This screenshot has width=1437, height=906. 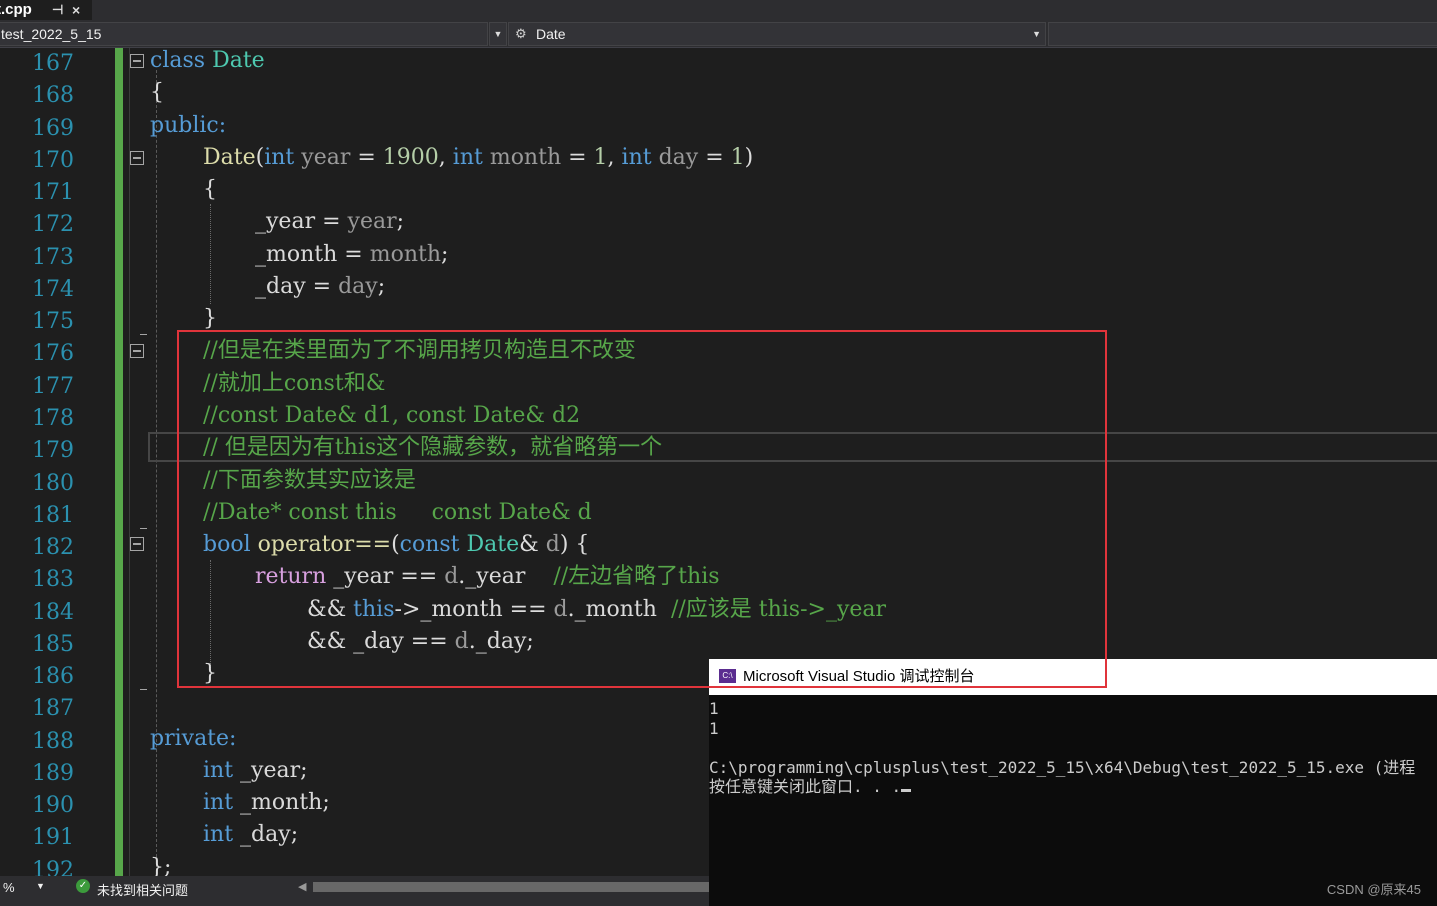 What do you see at coordinates (76, 10) in the screenshot?
I see `close-icon: ×` at bounding box center [76, 10].